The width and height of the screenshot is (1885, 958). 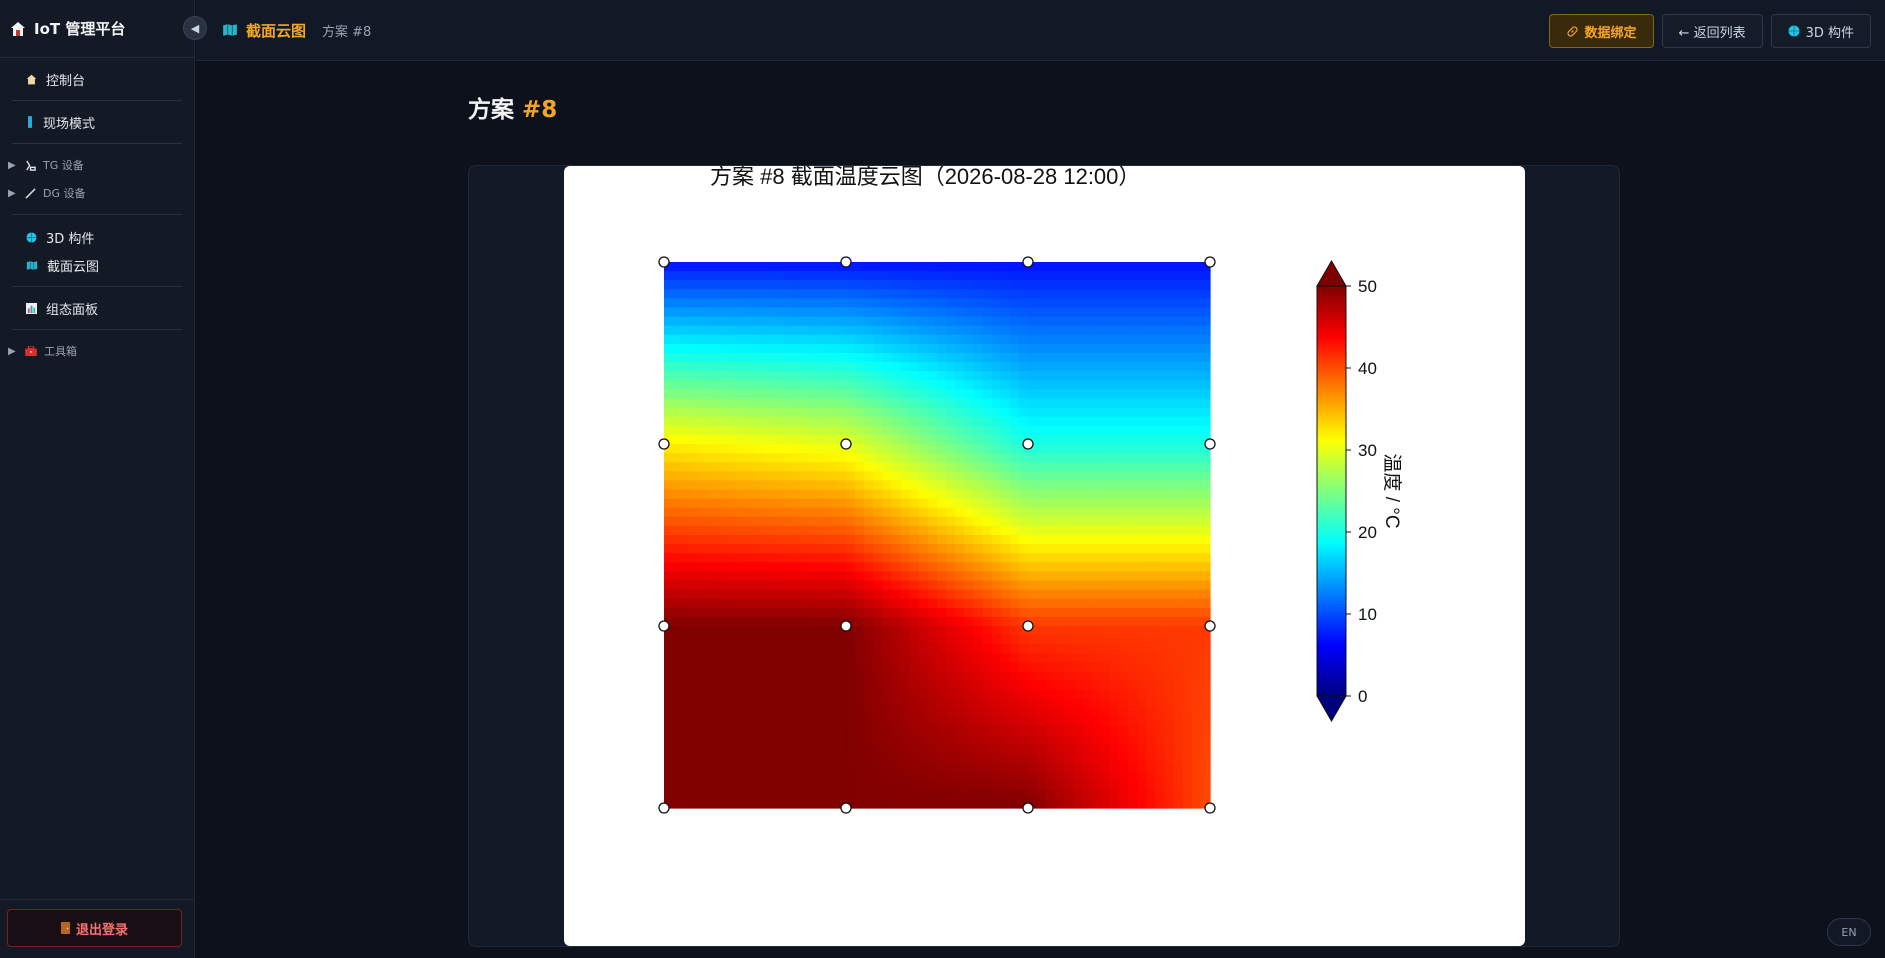 What do you see at coordinates (1849, 932) in the screenshot?
I see `language-toggle: EN` at bounding box center [1849, 932].